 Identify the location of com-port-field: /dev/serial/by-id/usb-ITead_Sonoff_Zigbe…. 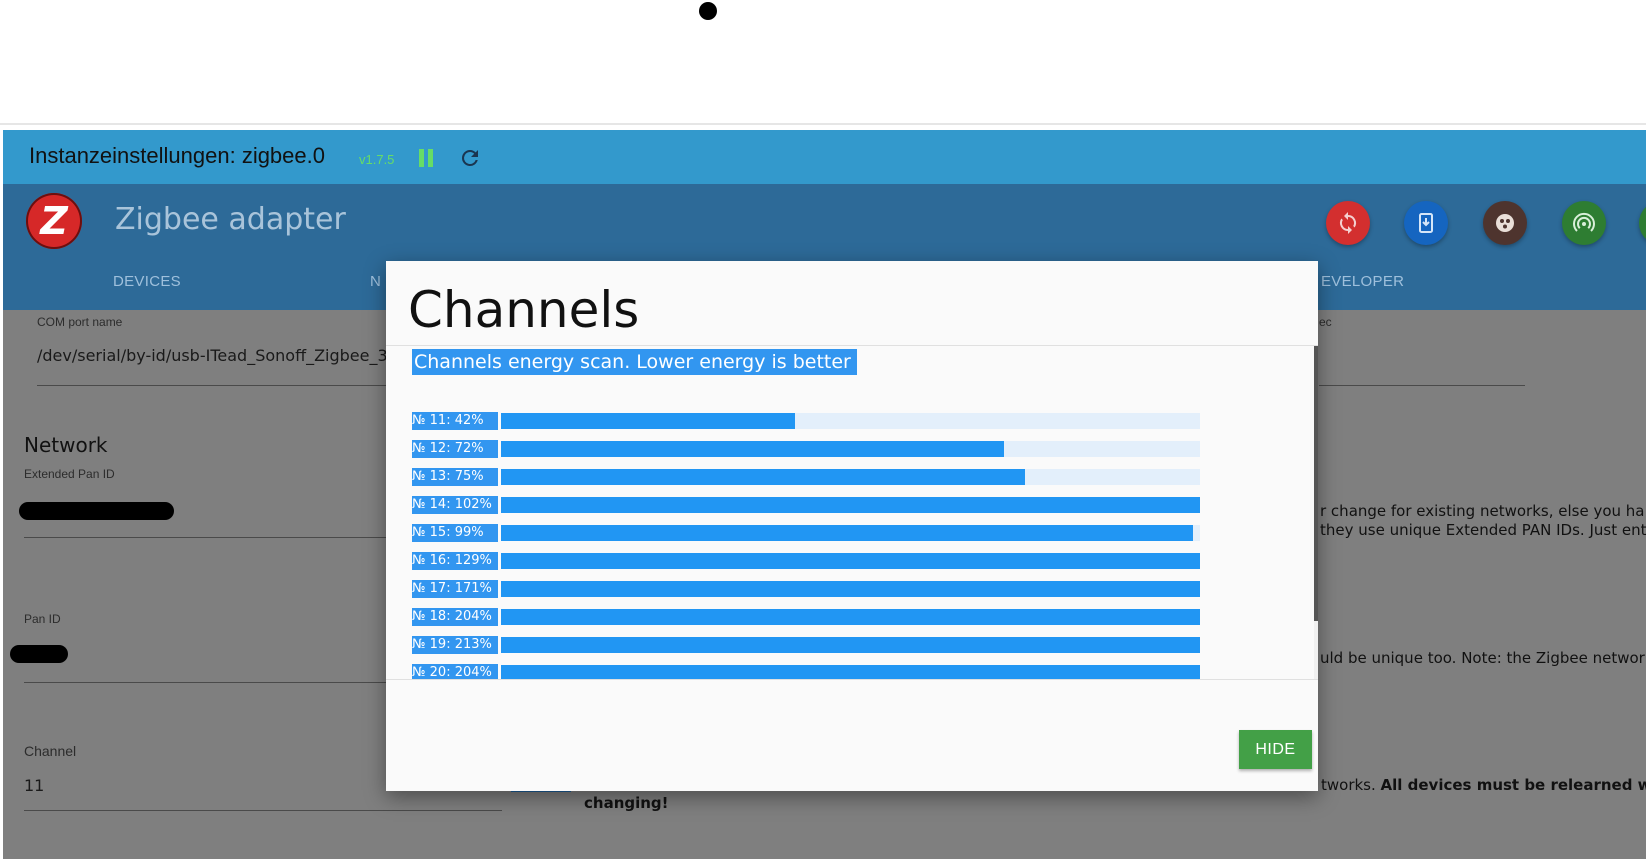
(212, 355).